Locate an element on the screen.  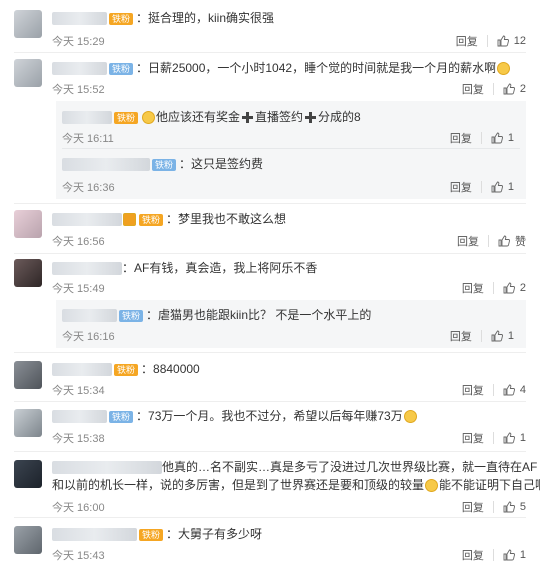
comment-header: 铁粉 ：8840000 is located at coordinates (126, 369).